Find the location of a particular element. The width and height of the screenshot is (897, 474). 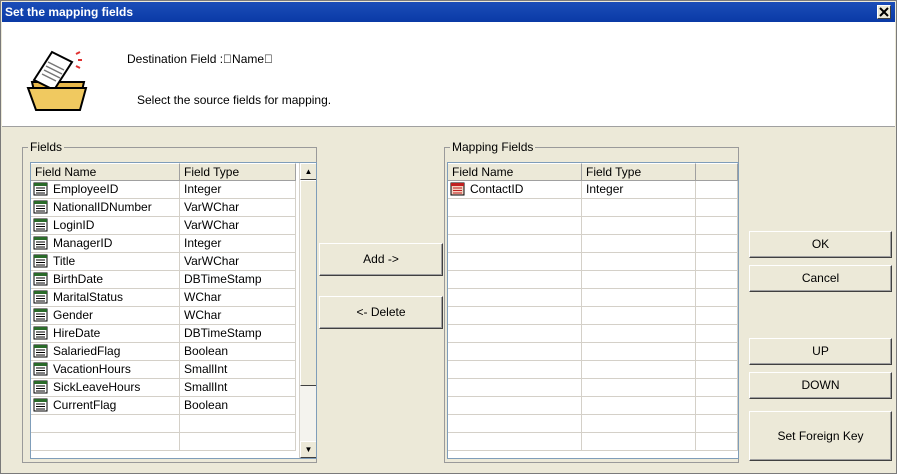

title-bar: Set the mapping fields is located at coordinates (448, 12).